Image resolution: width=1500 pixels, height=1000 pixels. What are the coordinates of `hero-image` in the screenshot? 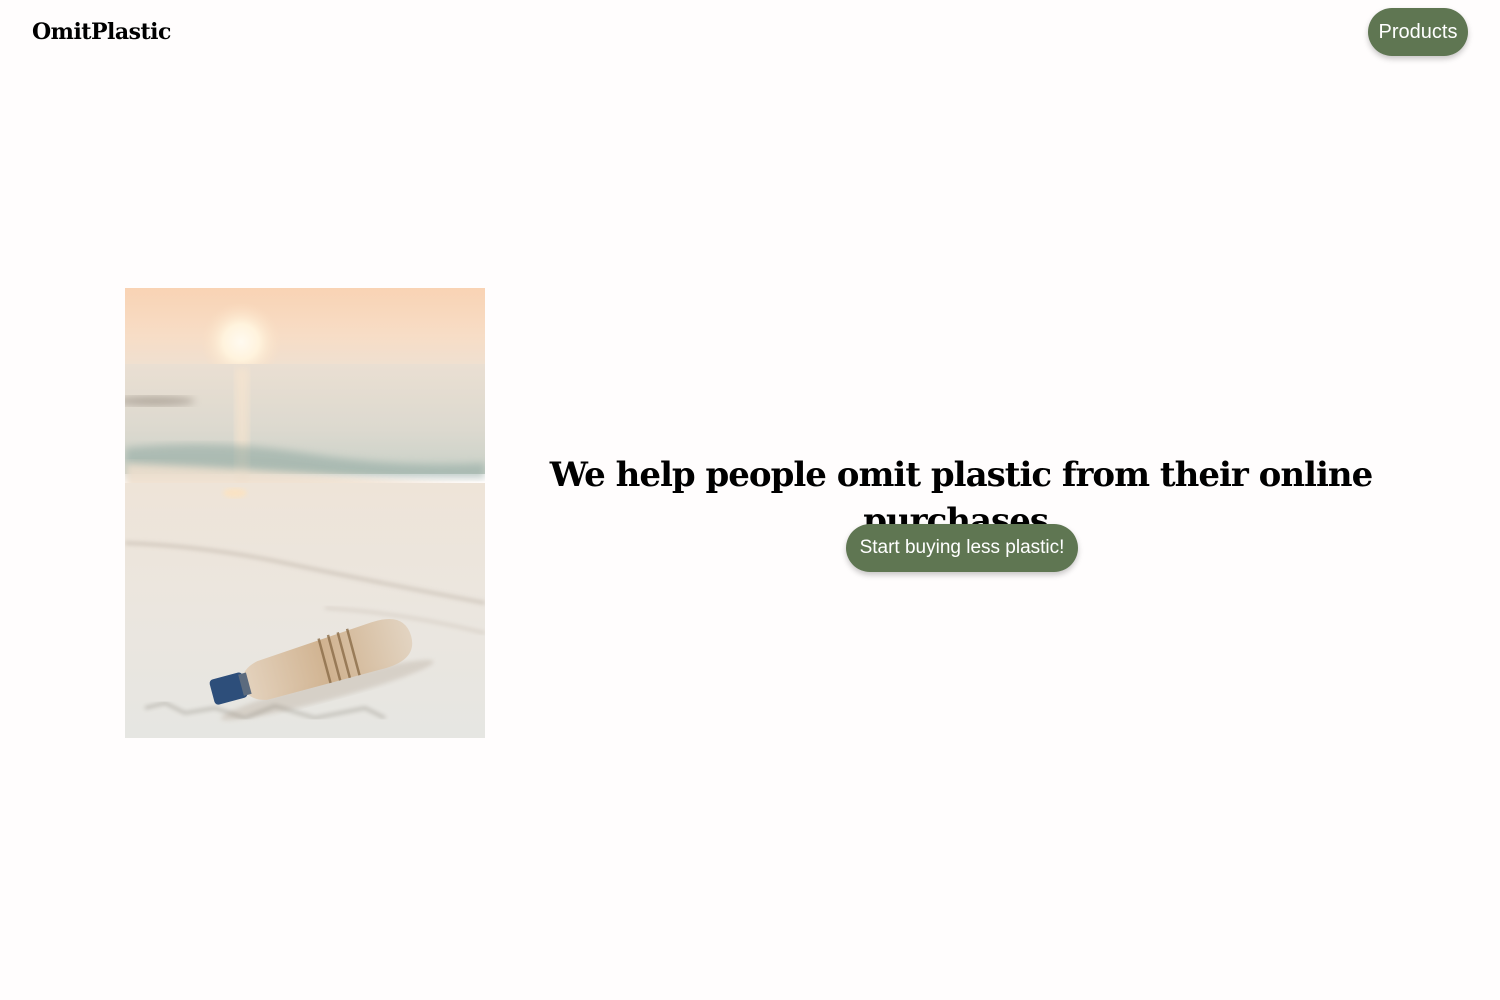 It's located at (305, 513).